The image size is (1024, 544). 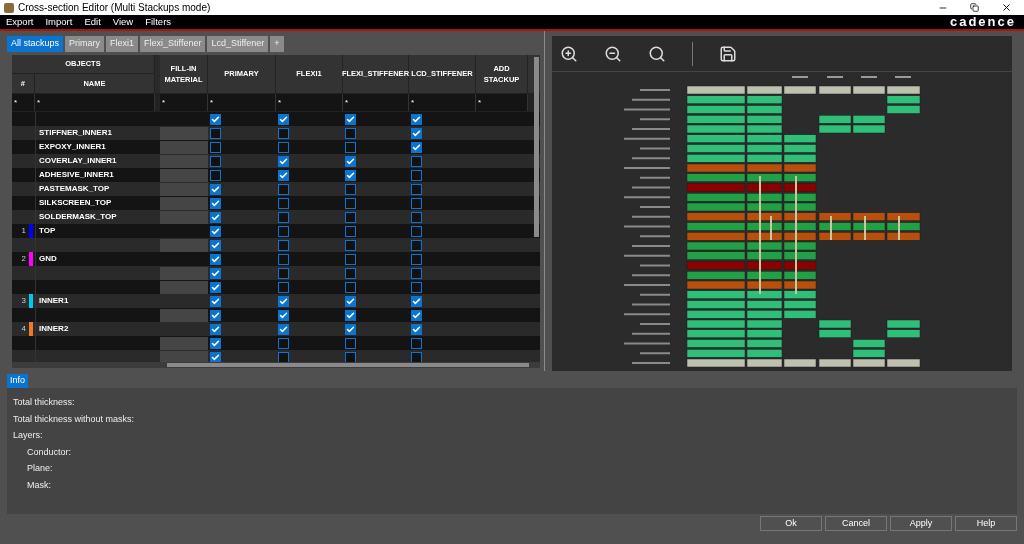 I want to click on zoom-out-icon, so click(x=613, y=53).